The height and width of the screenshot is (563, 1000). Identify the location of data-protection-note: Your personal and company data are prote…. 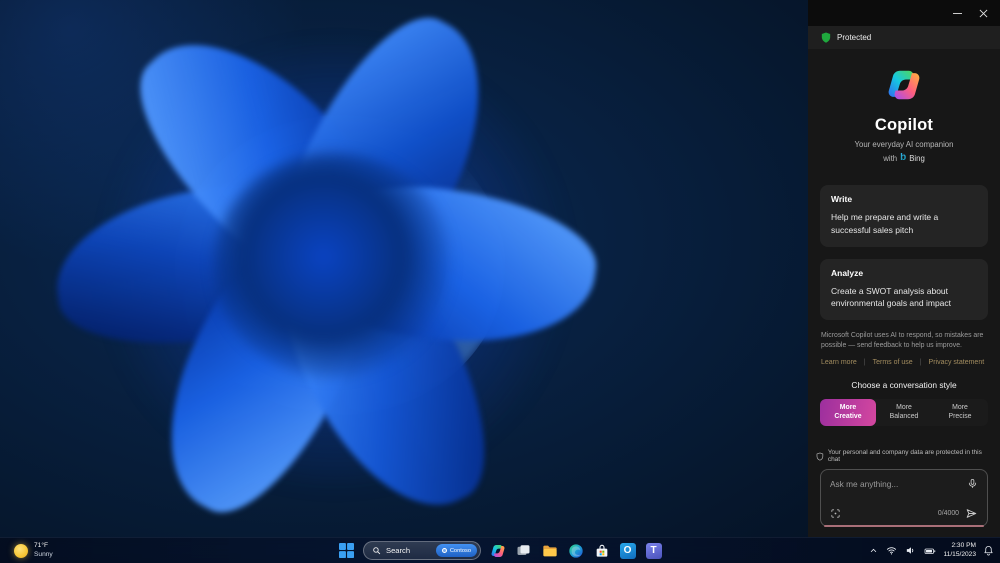
(904, 456).